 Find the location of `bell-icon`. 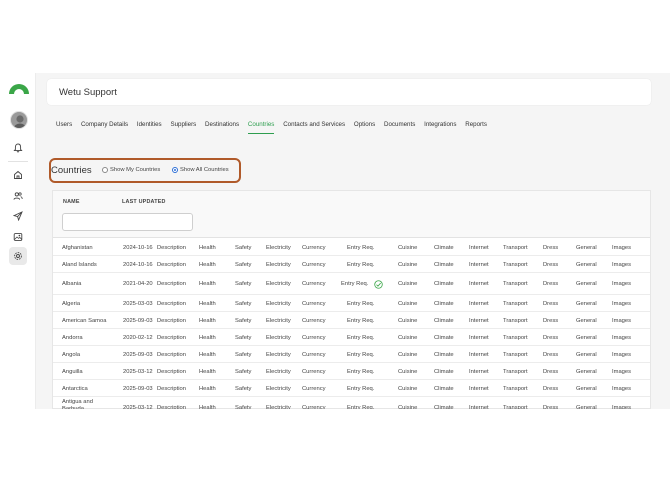

bell-icon is located at coordinates (18, 148).